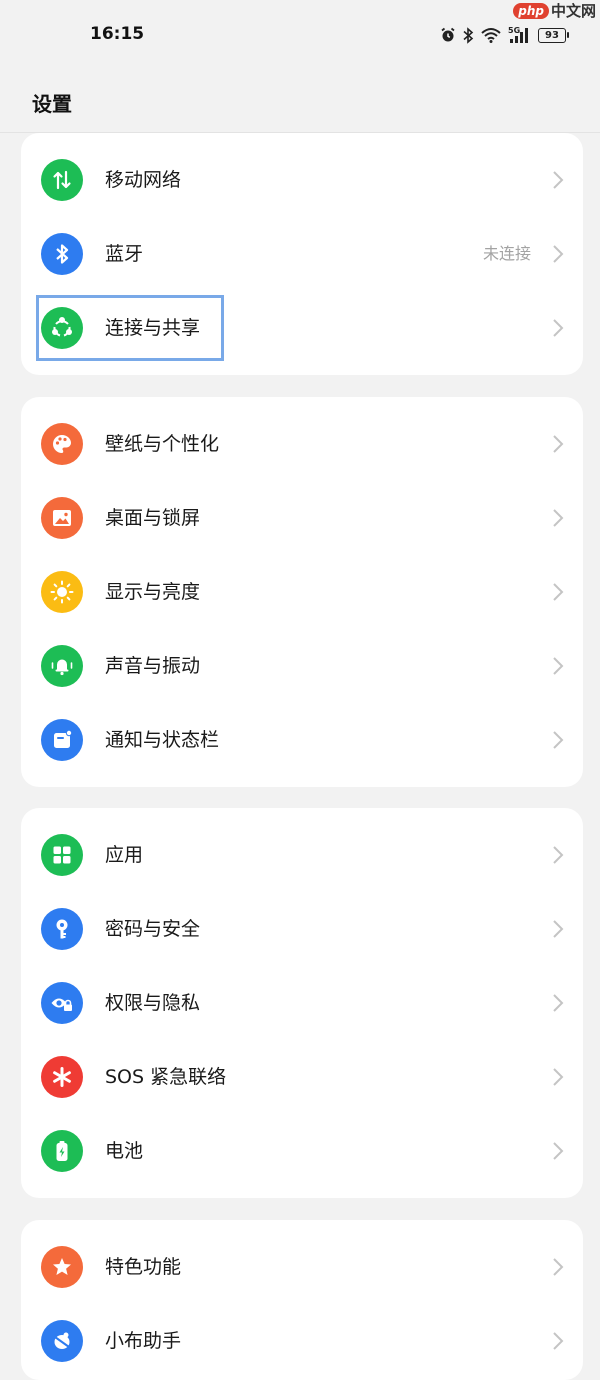 The height and width of the screenshot is (1380, 600). I want to click on settings-item-display-brightness: 显示与亮度, so click(302, 592).